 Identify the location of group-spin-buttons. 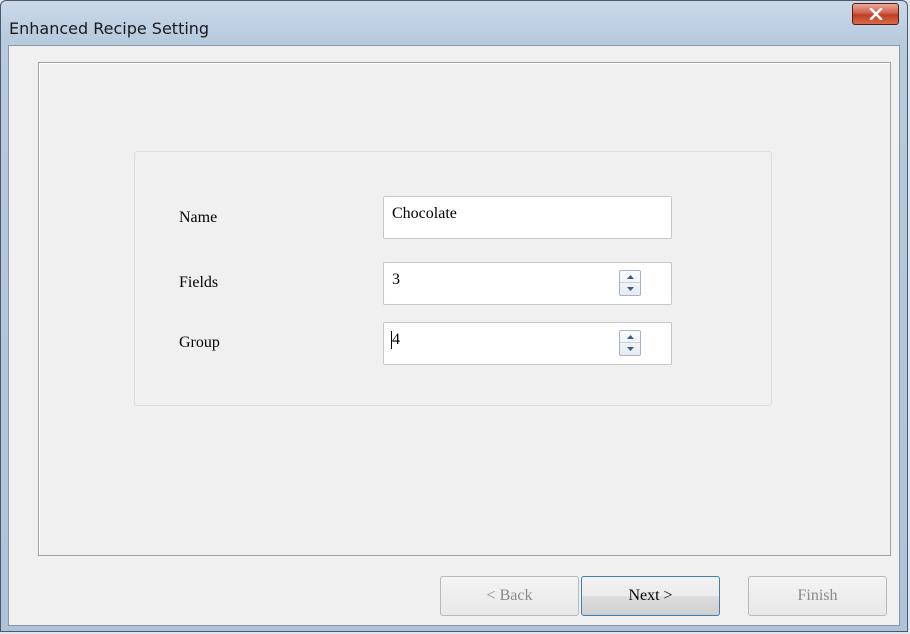
(630, 343).